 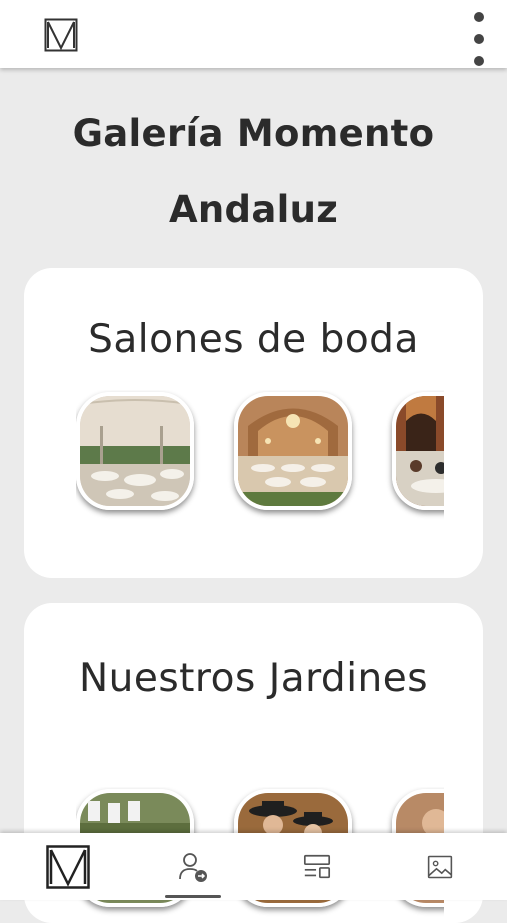 I want to click on top-app-bar, so click(x=253, y=34).